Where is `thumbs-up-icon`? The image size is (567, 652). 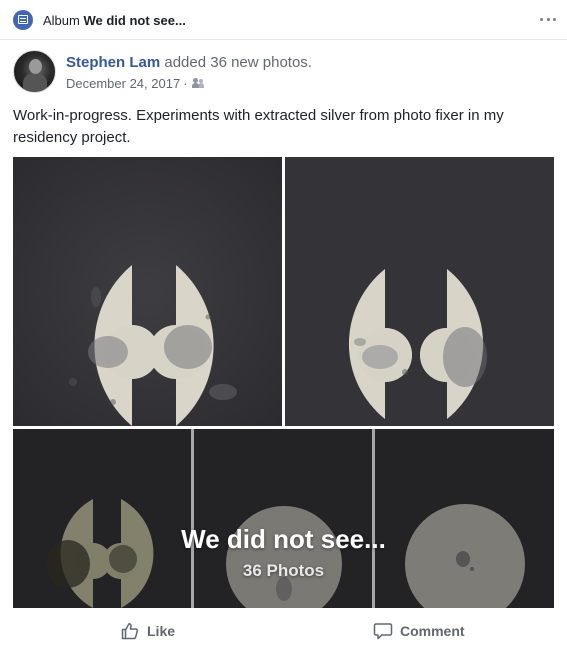 thumbs-up-icon is located at coordinates (130, 631).